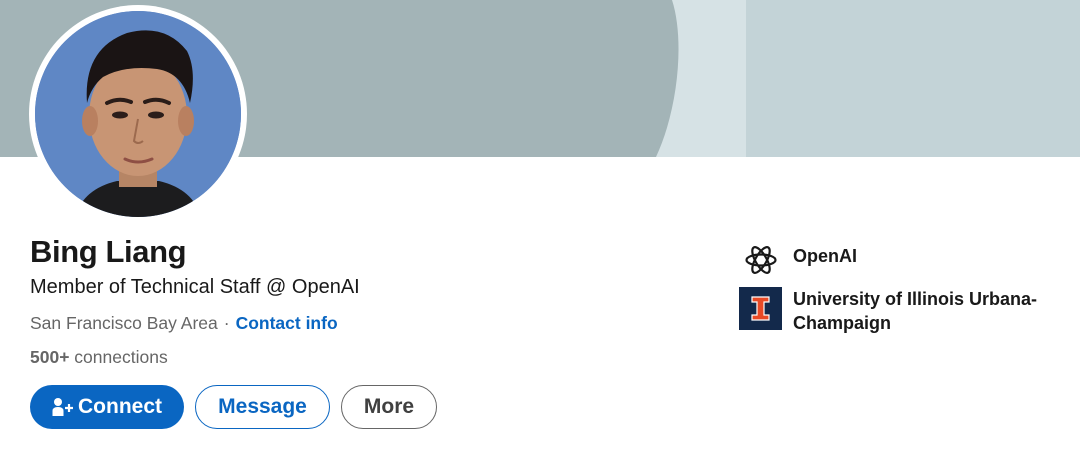  I want to click on avatar, so click(138, 114).